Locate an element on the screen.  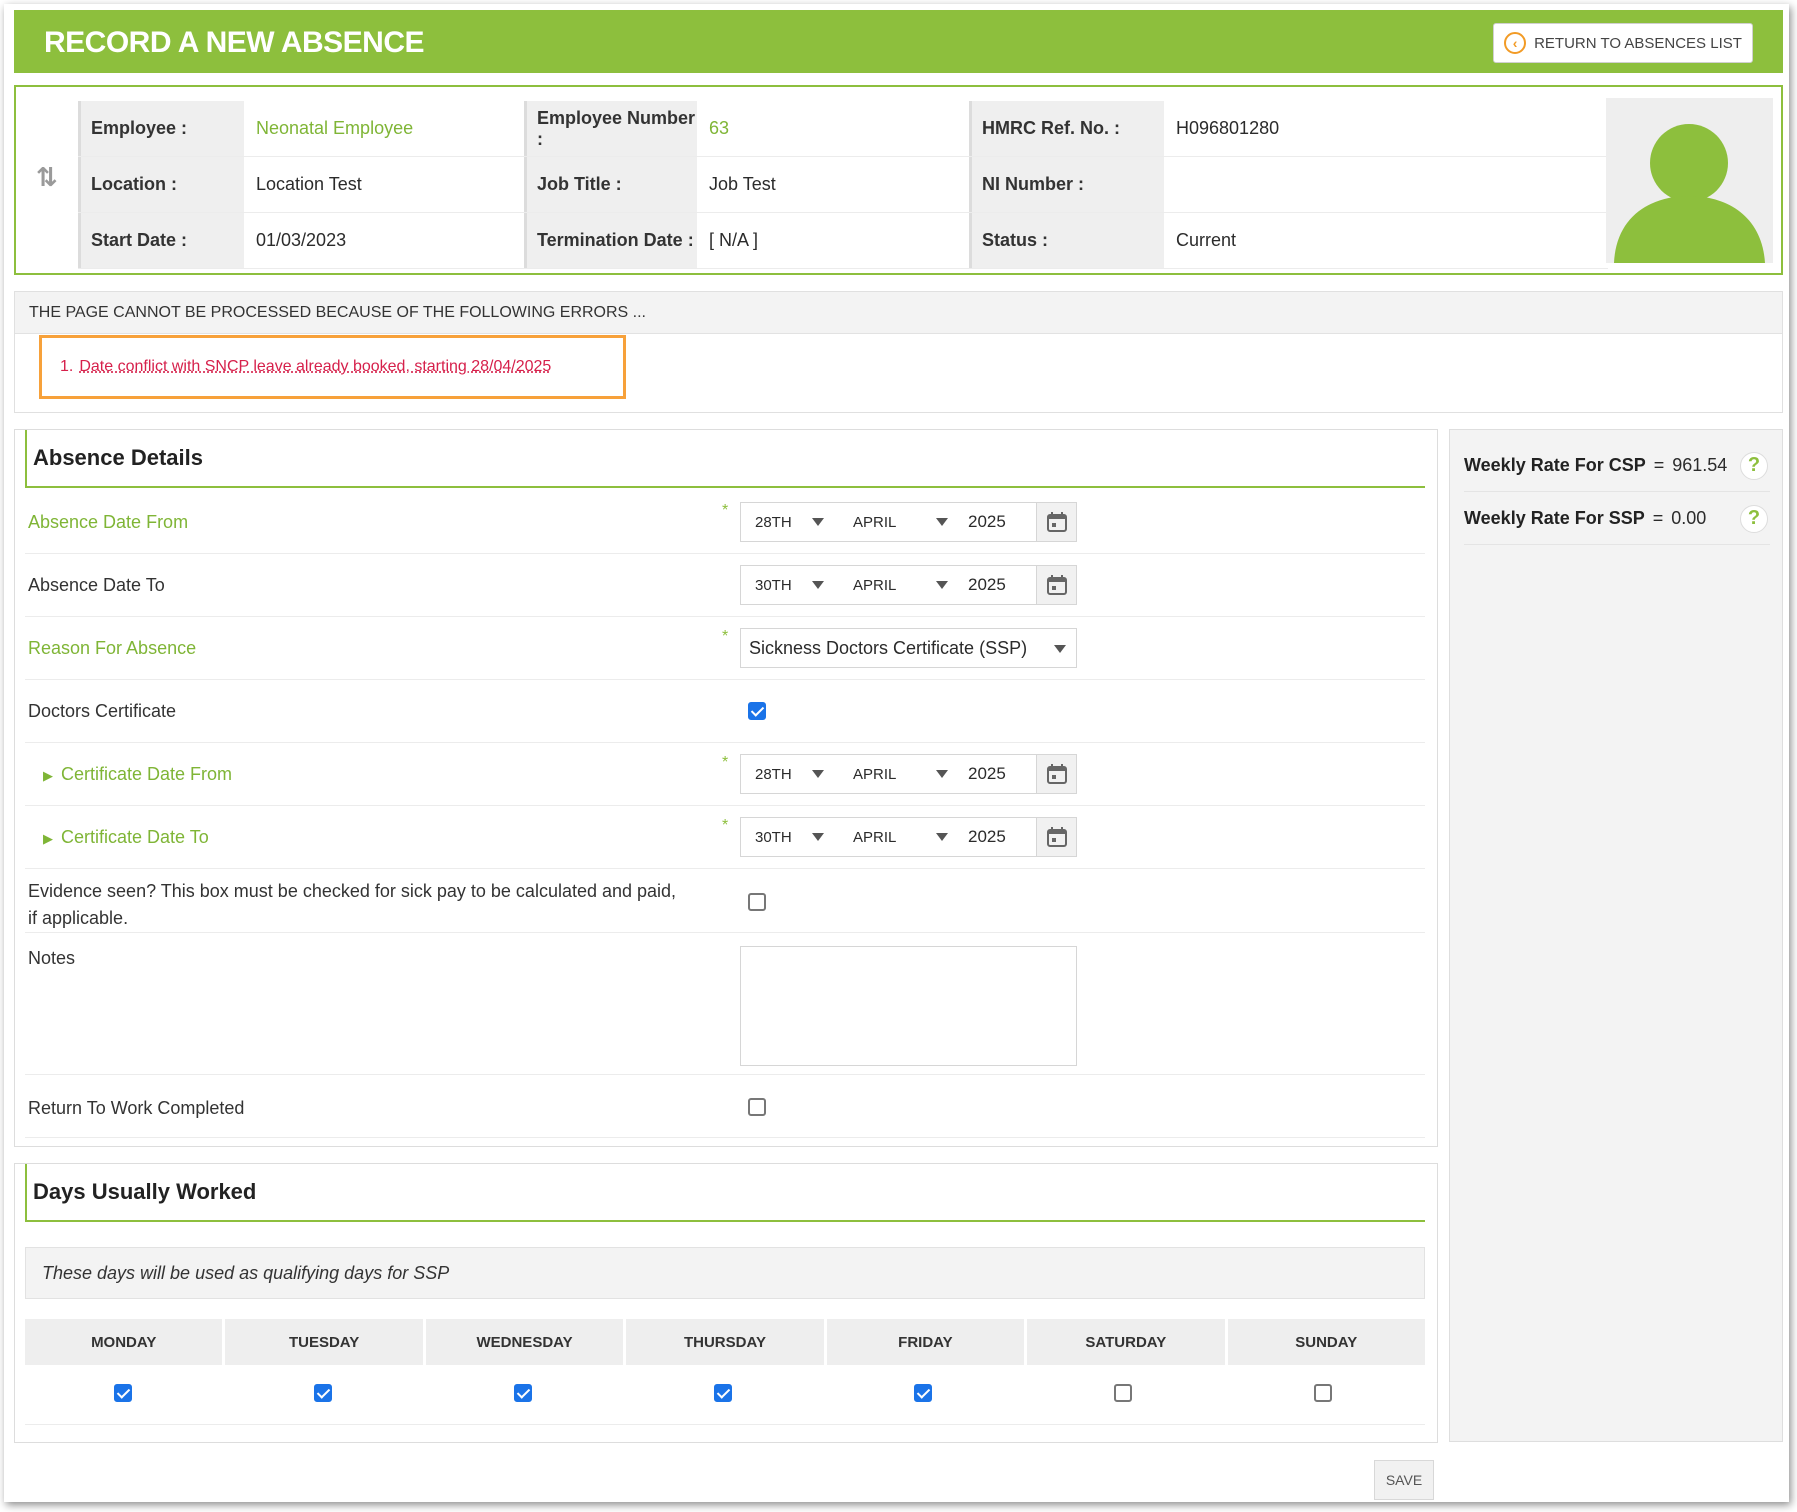
equals-sign: = is located at coordinates (1659, 465).